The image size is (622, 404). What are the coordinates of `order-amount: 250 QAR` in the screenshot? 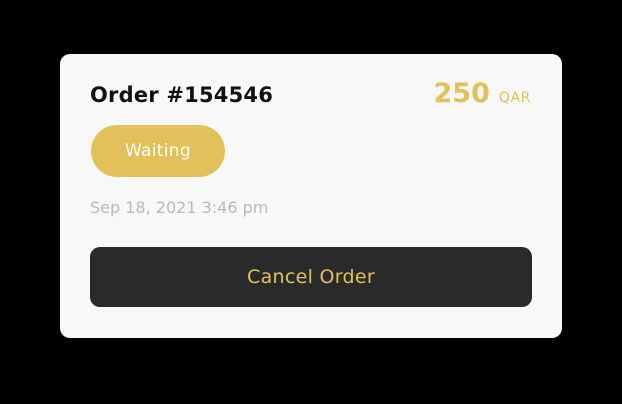 It's located at (483, 94).